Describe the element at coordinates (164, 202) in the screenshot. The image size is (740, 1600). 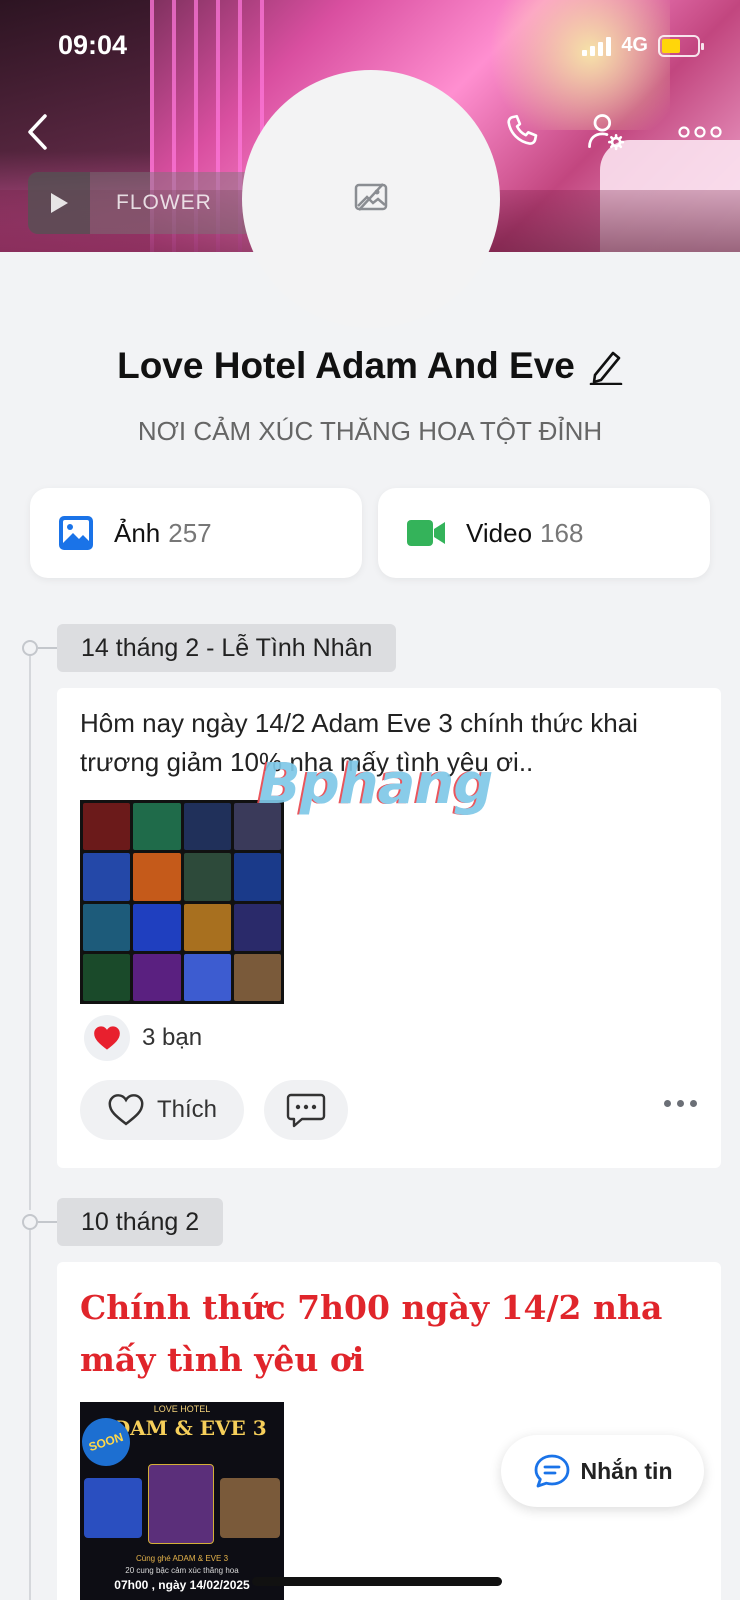
I see `music-title: FLOWER` at that location.